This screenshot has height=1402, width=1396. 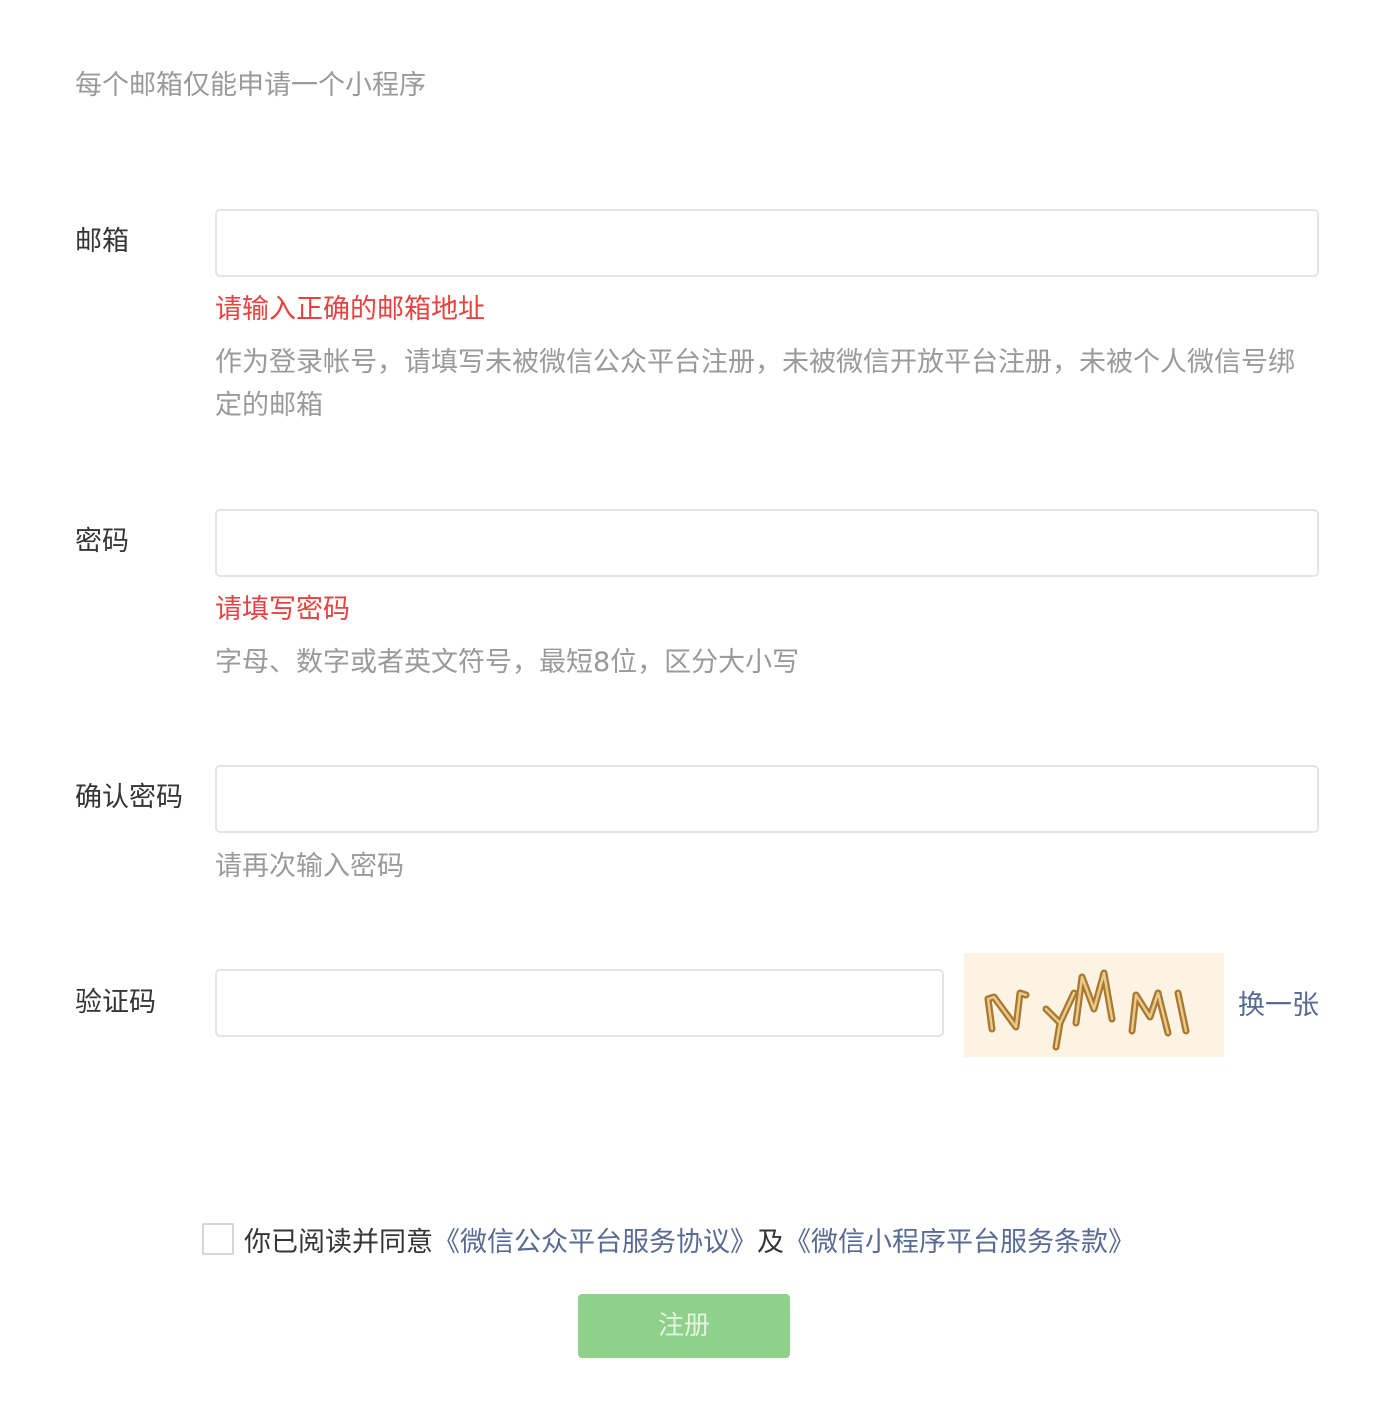 What do you see at coordinates (250, 85) in the screenshot?
I see `notice-text: 每个邮箱仅能申请一个小程序` at bounding box center [250, 85].